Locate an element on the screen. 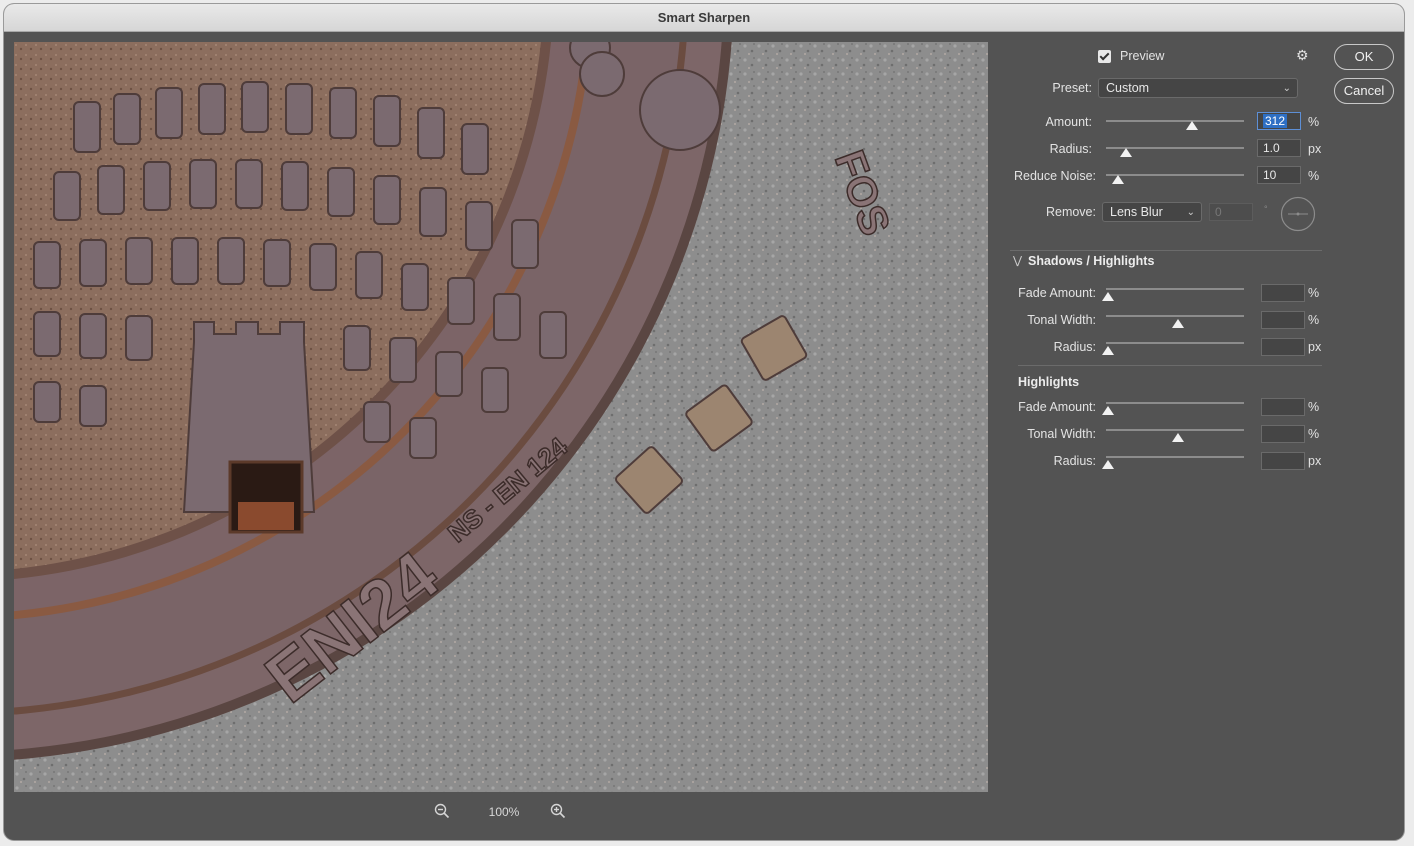 This screenshot has height=846, width=1414. highlights-fade-amount-unit: % is located at coordinates (1314, 407).